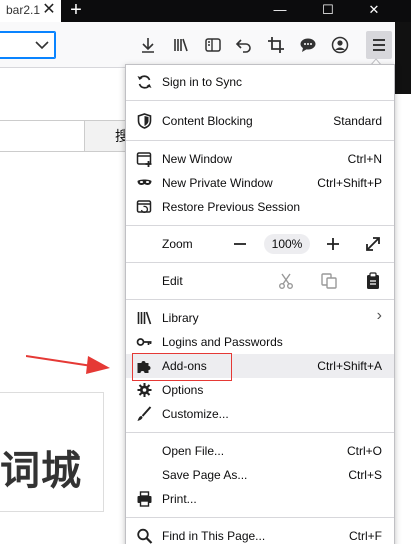 This screenshot has height=544, width=411. What do you see at coordinates (373, 244) in the screenshot?
I see `fullscreen-icon` at bounding box center [373, 244].